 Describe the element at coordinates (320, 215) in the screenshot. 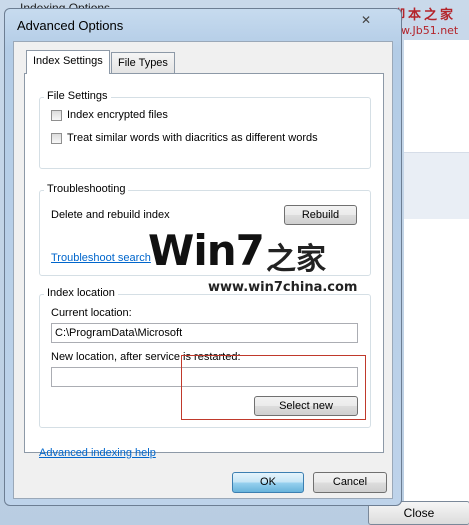

I see `rebuild-button: Rebuild` at that location.